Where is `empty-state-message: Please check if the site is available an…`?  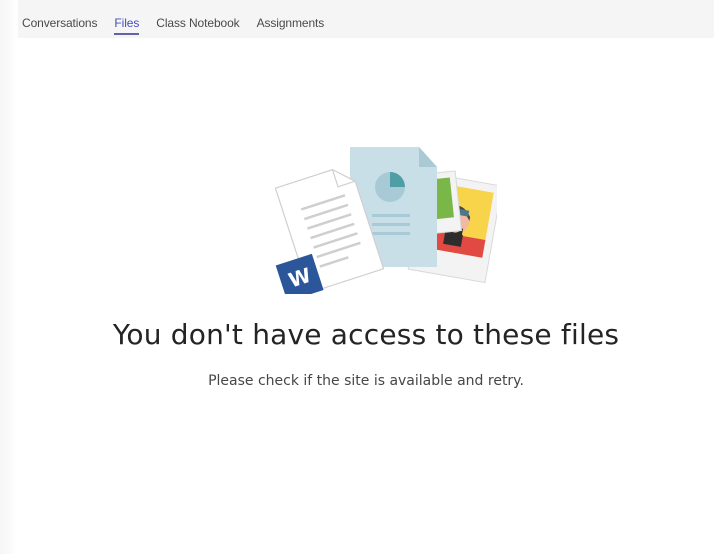 empty-state-message: Please check if the site is available an… is located at coordinates (366, 381).